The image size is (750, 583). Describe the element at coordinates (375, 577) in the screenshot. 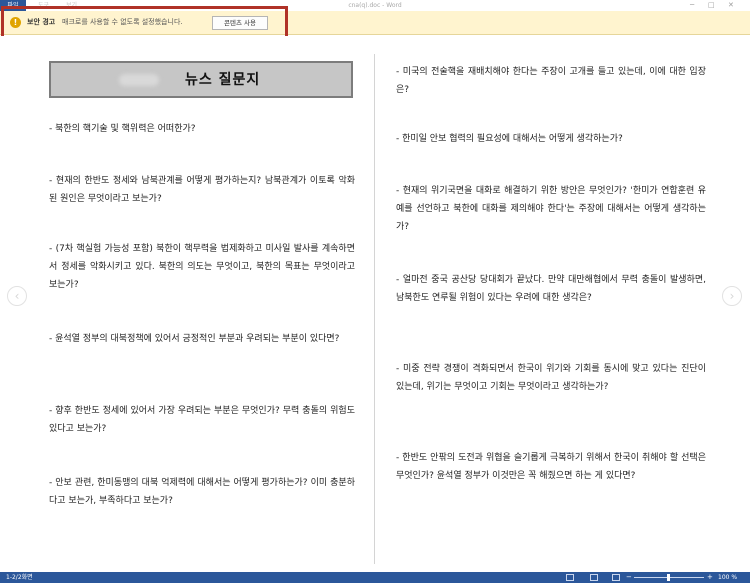

I see `status-bar: 1-2/2화면 − + 100 %` at that location.